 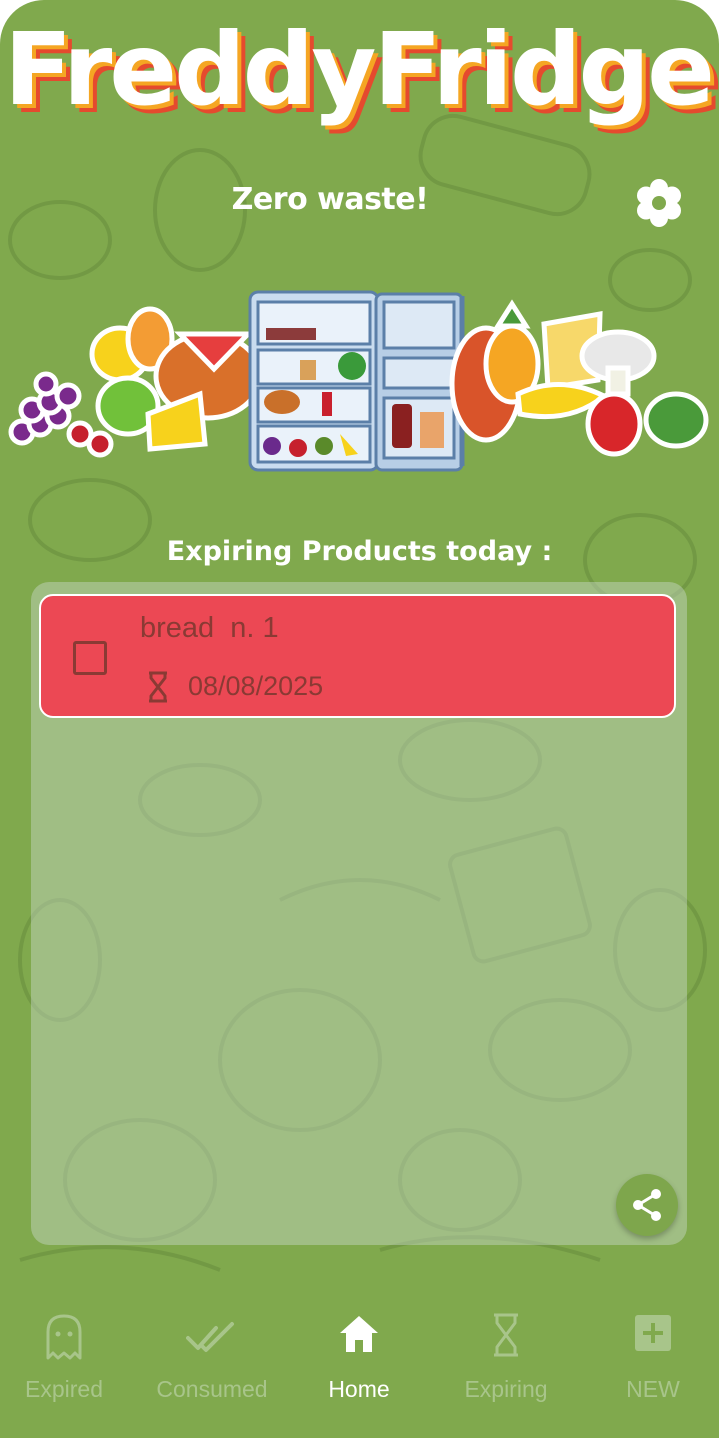 I want to click on ghost-icon, so click(x=64, y=1337).